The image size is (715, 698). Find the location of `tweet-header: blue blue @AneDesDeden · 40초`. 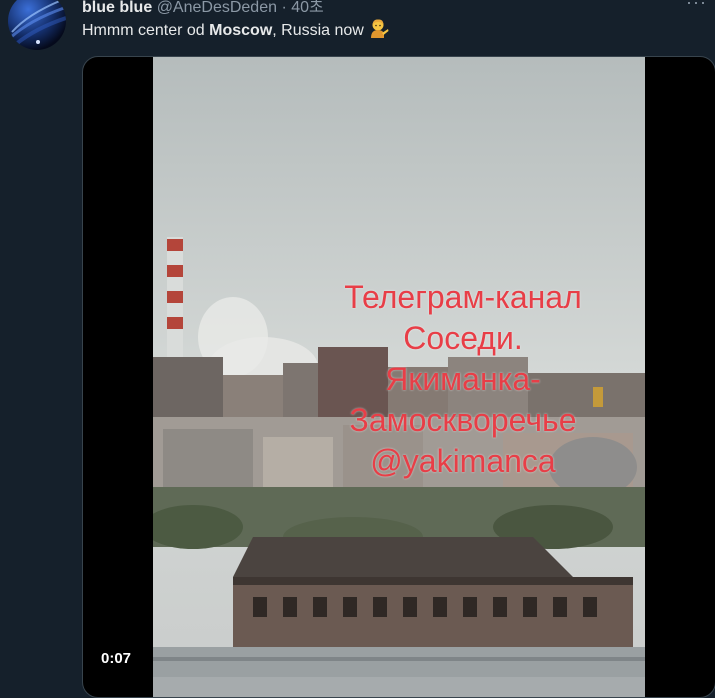

tweet-header: blue blue @AneDesDeden · 40초 is located at coordinates (203, 8).